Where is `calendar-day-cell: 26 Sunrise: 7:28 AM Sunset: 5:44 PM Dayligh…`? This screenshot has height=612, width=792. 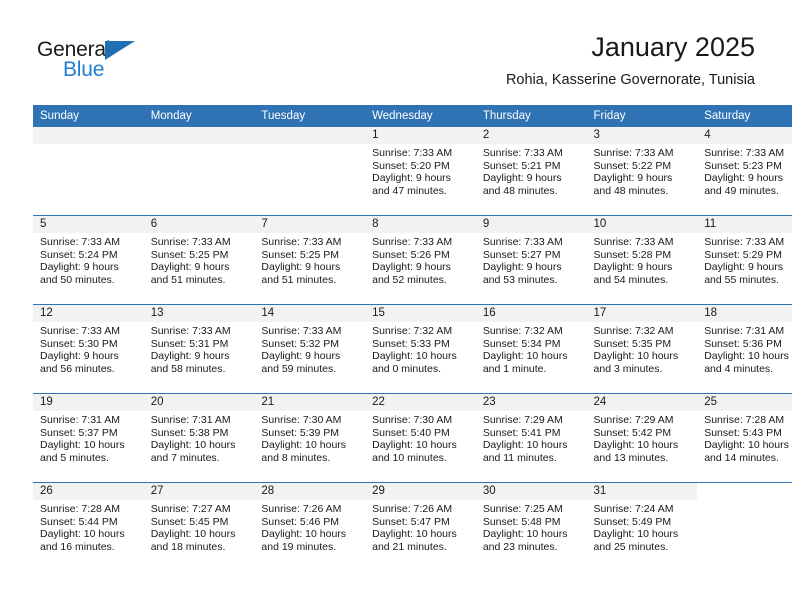
calendar-day-cell: 26 Sunrise: 7:28 AM Sunset: 5:44 PM Dayligh… is located at coordinates (88, 526).